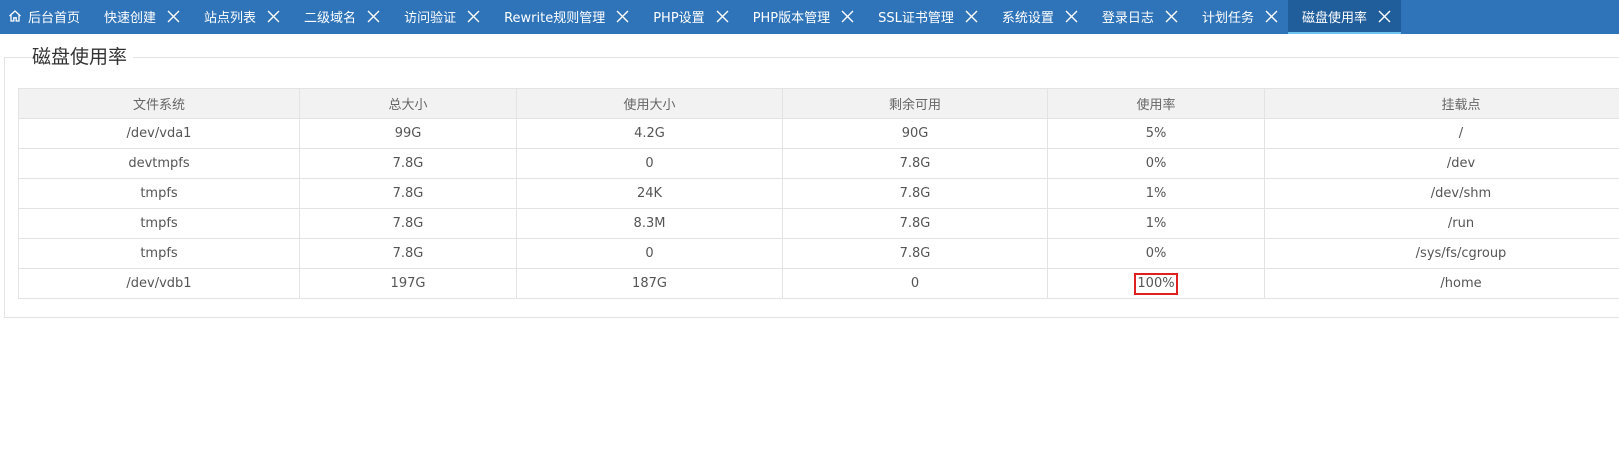 The width and height of the screenshot is (1619, 452). What do you see at coordinates (791, 18) in the screenshot?
I see `tab-label: PHP版本管理` at bounding box center [791, 18].